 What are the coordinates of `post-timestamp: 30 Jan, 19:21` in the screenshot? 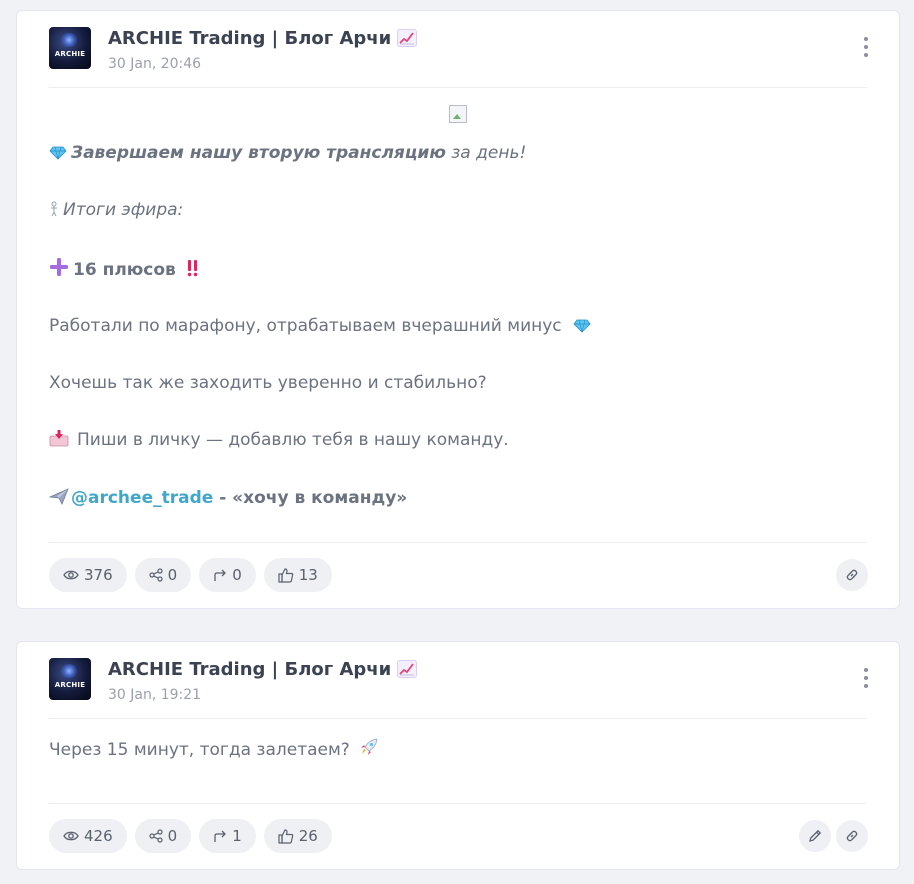 It's located at (155, 695).